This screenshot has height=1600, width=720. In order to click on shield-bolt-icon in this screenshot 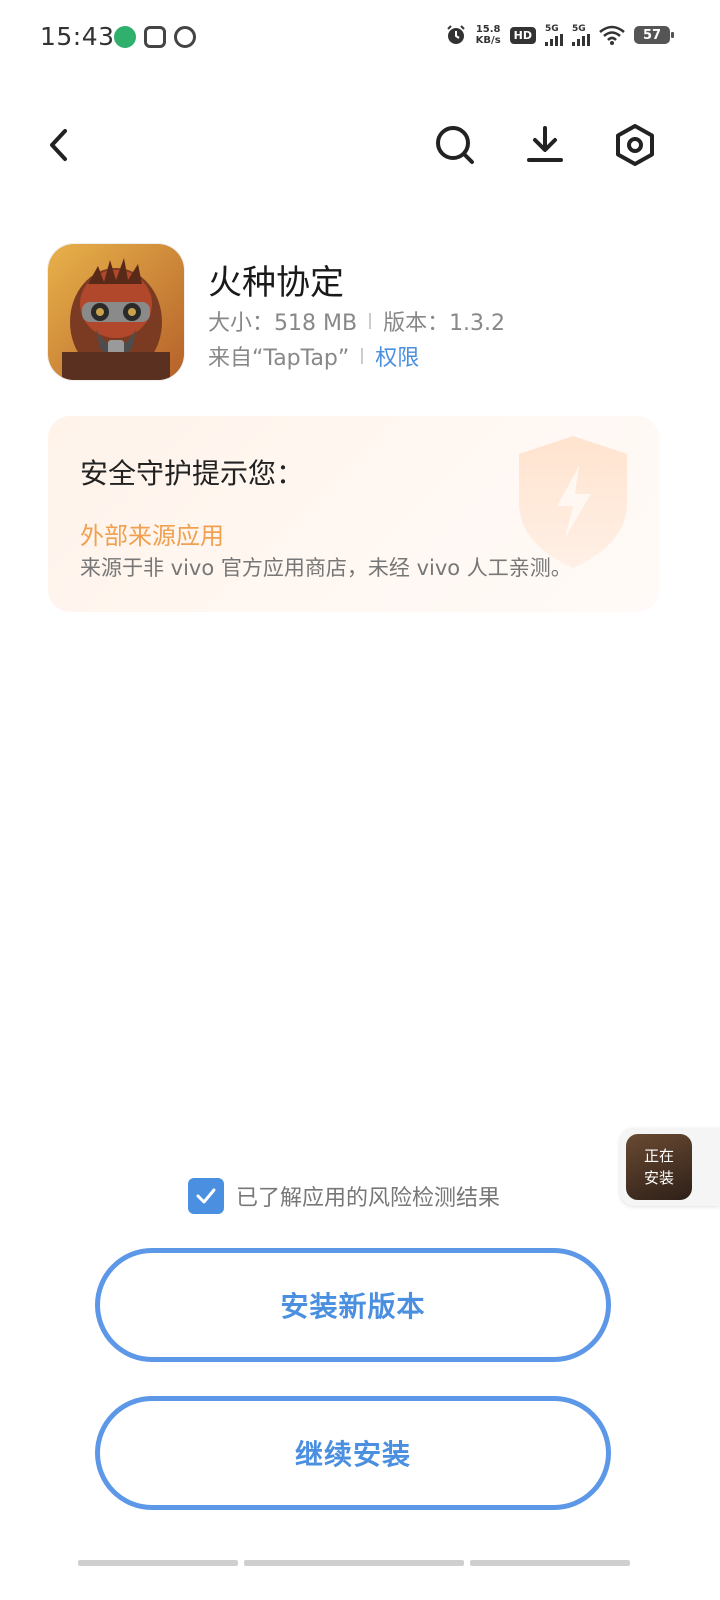, I will do `click(573, 502)`.